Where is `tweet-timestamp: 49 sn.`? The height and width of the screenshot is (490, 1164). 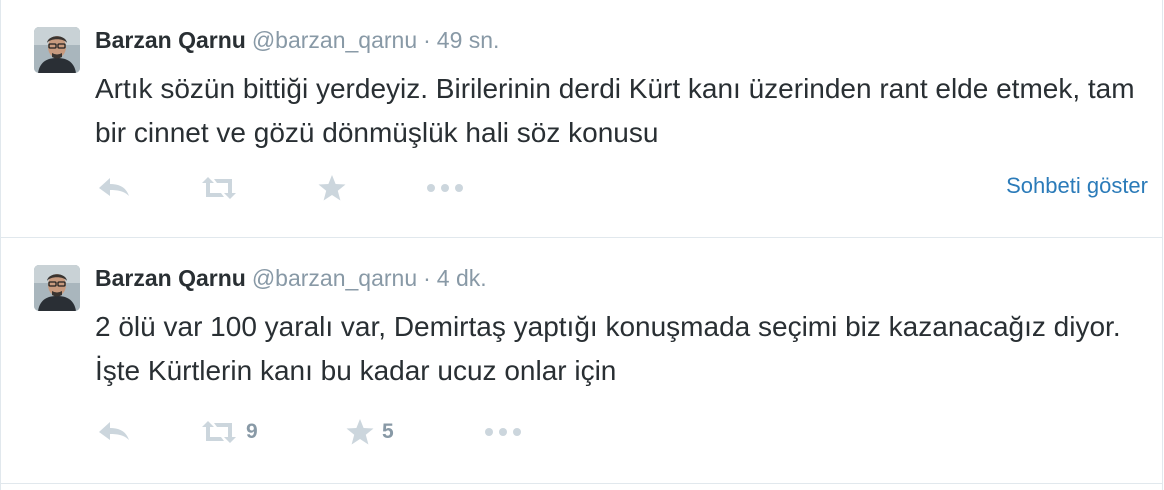
tweet-timestamp: 49 sn. is located at coordinates (468, 40).